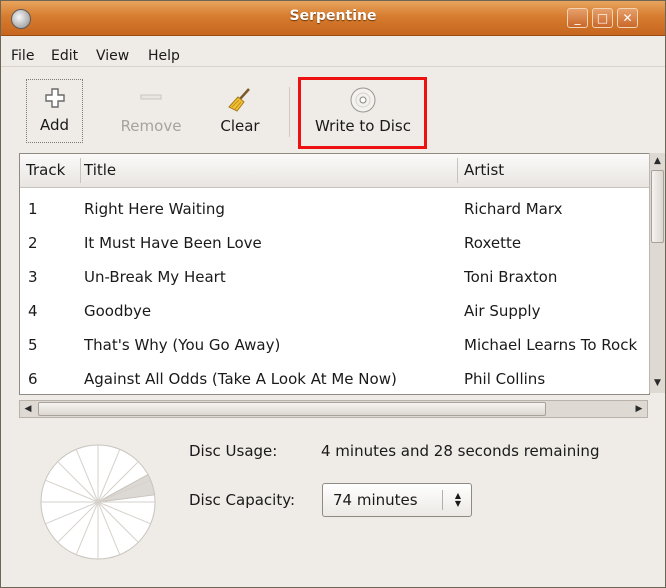 The height and width of the screenshot is (588, 666). I want to click on pie-spokes, so click(98, 502).